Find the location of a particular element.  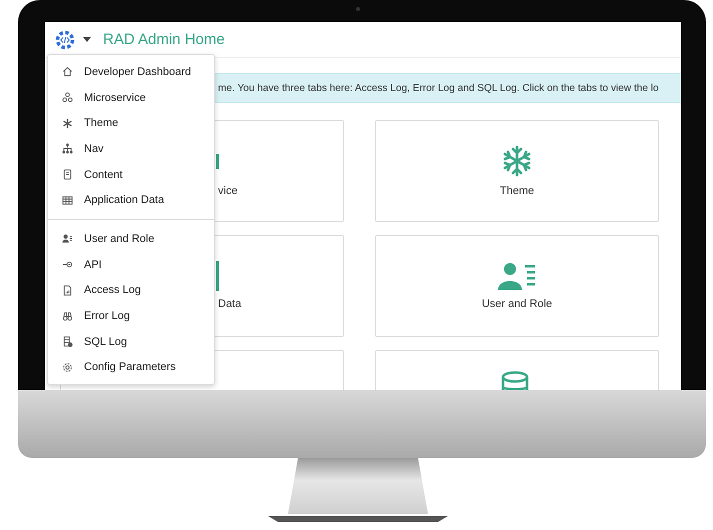

menu-item: Microservice is located at coordinates (131, 97).